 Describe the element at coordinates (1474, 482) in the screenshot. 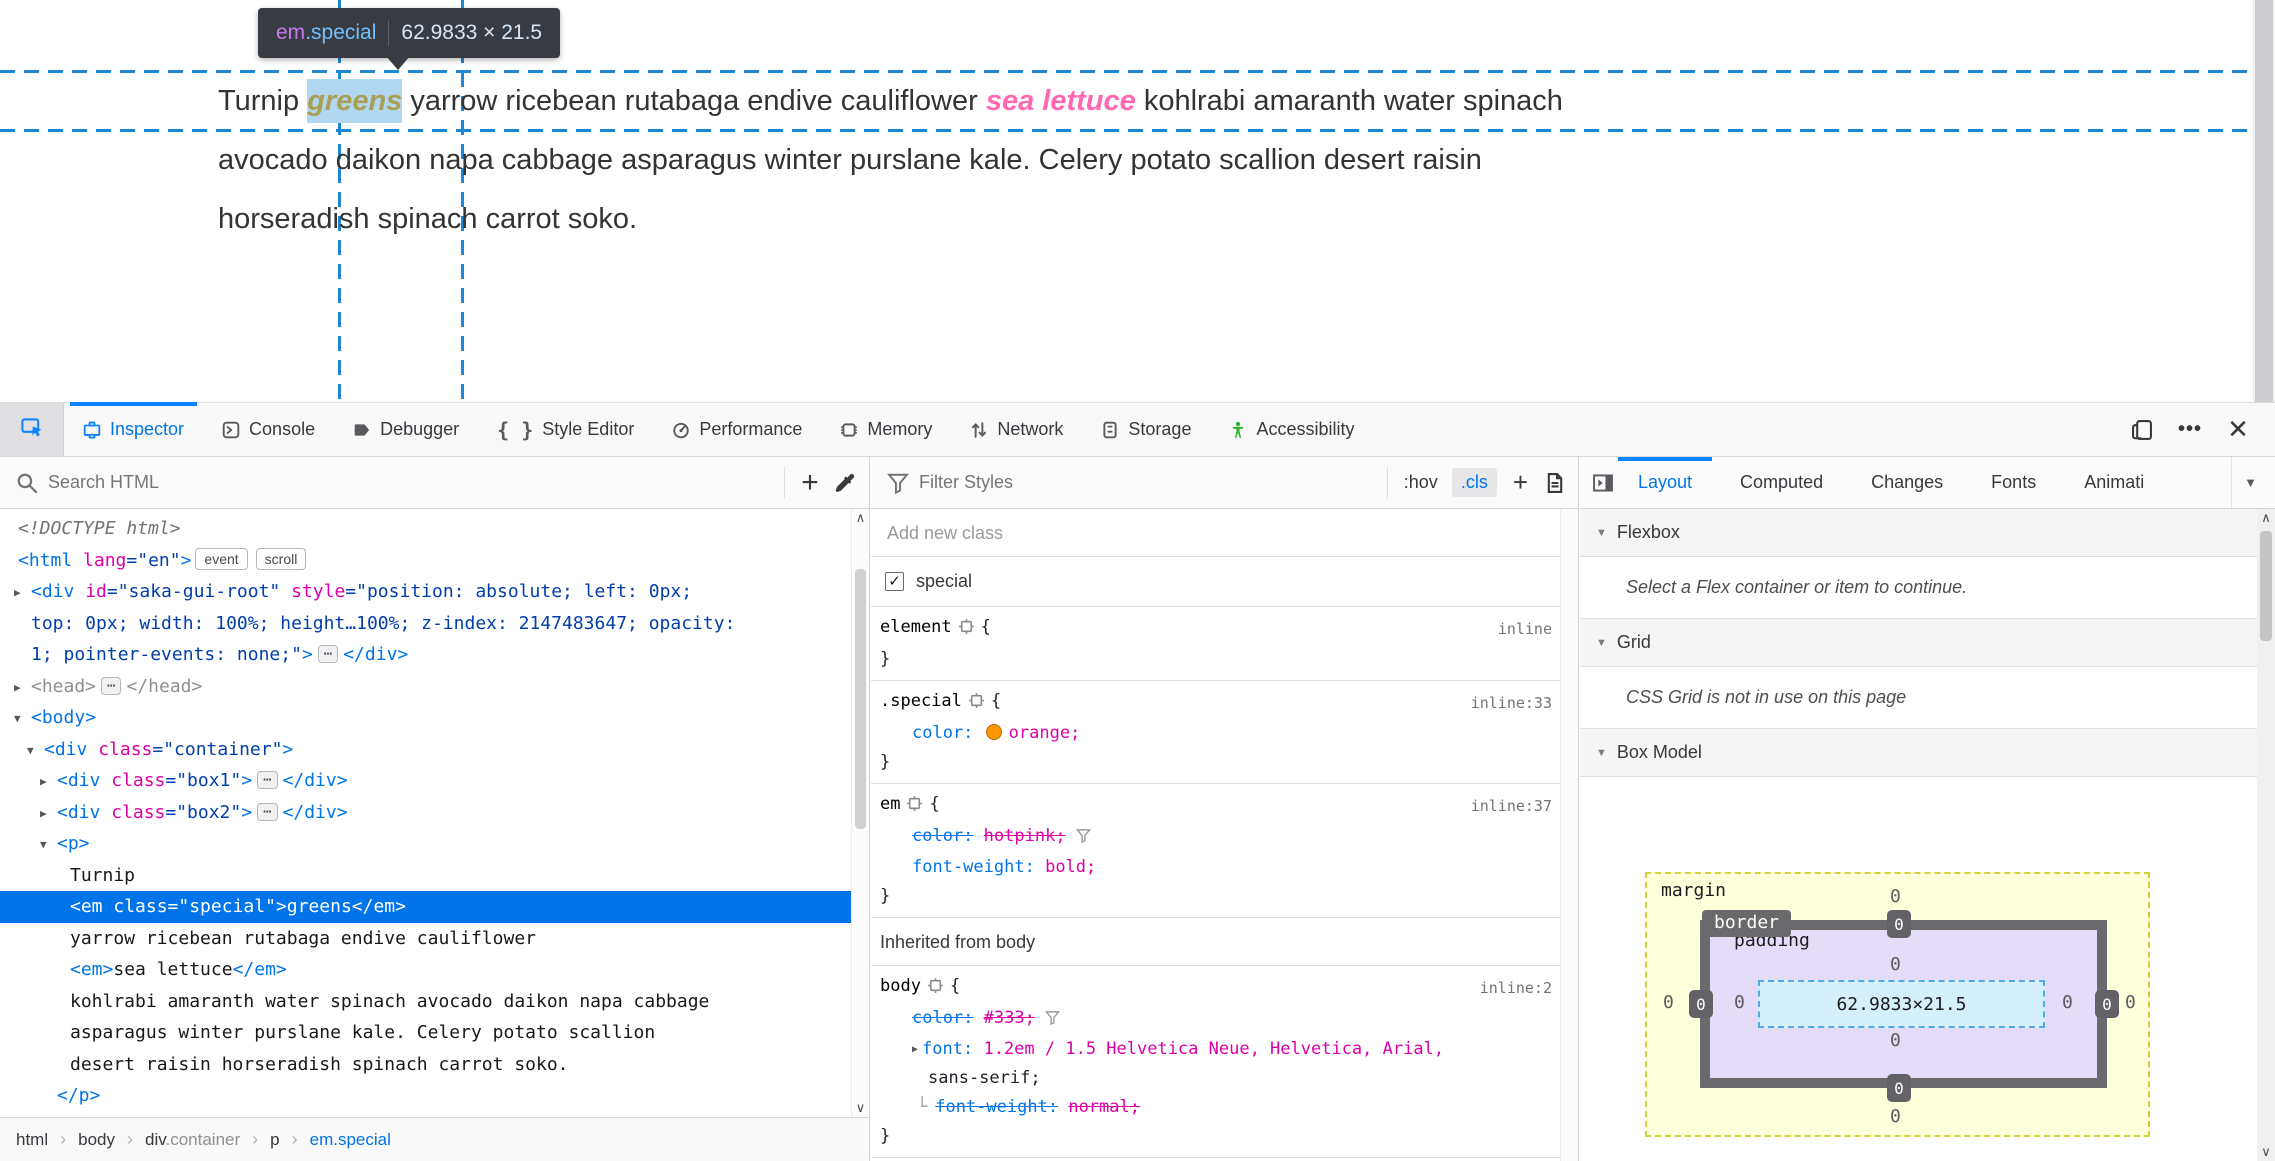

I see `toggle-class-panel-button: .cls` at that location.